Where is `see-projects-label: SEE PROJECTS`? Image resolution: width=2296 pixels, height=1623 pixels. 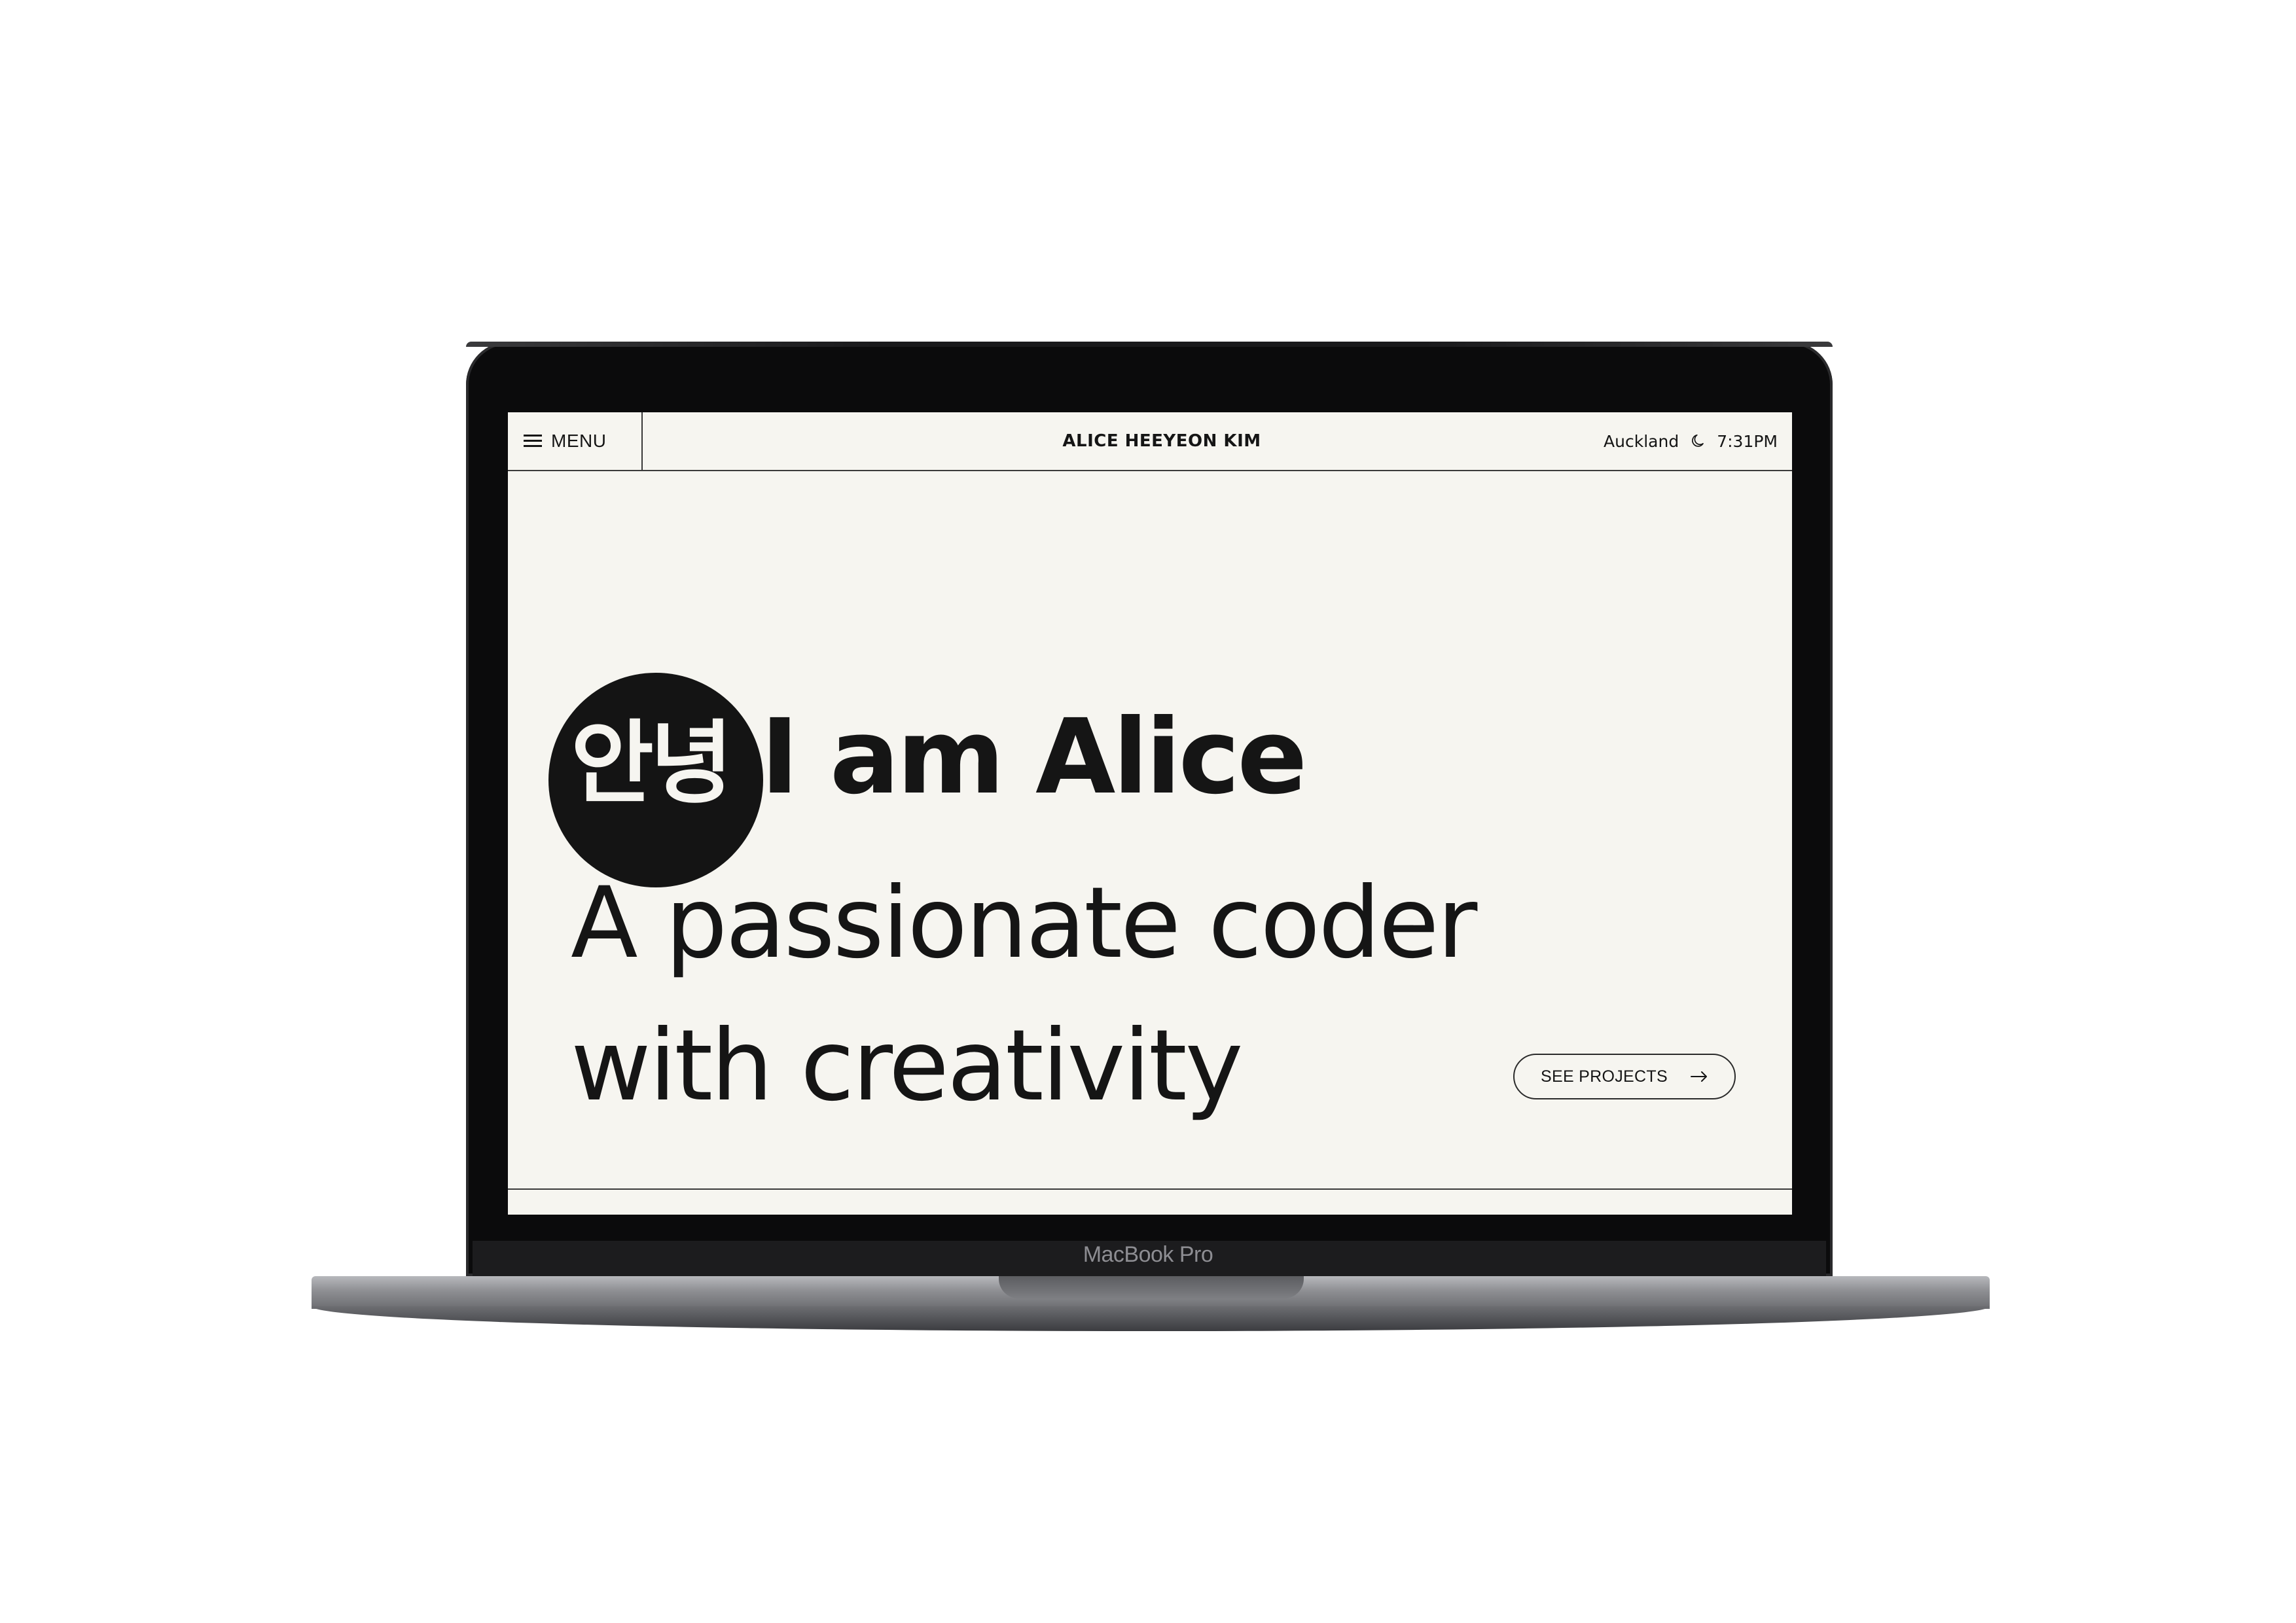
see-projects-label: SEE PROJECTS is located at coordinates (1604, 1076).